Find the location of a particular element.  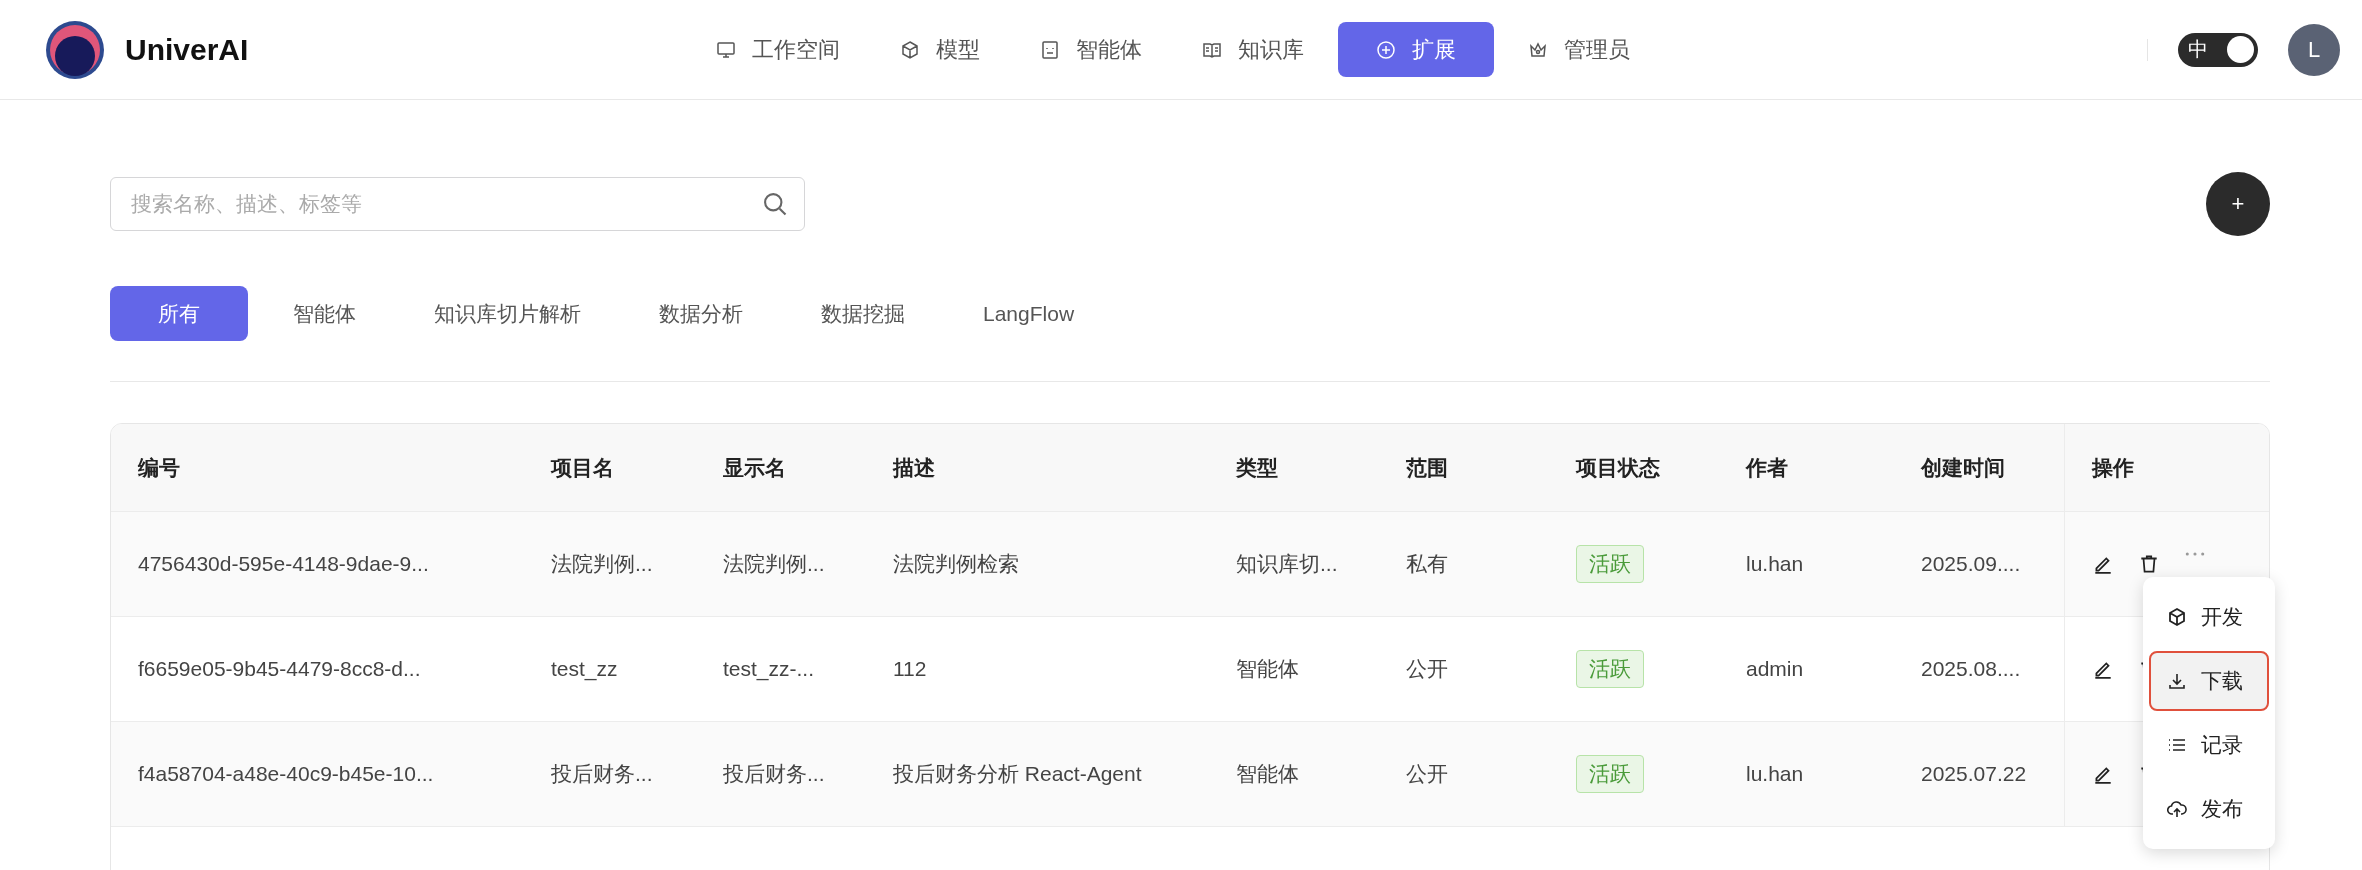

column-header: 编号 is located at coordinates (159, 467).